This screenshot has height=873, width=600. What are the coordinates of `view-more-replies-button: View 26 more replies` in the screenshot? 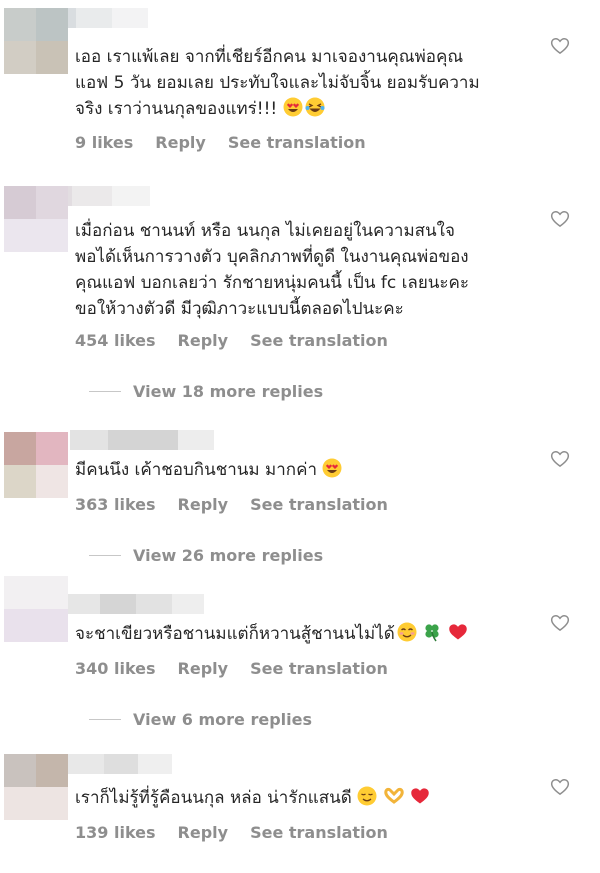 It's located at (206, 555).